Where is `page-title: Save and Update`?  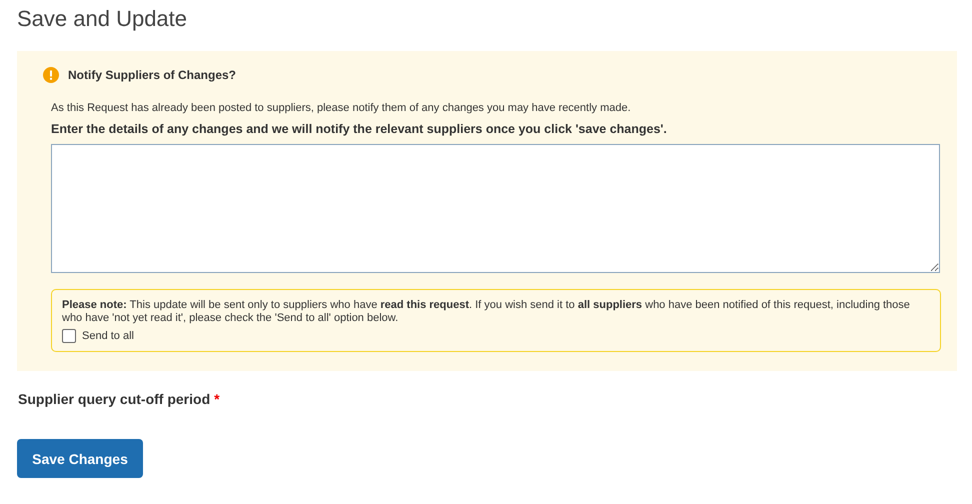 page-title: Save and Update is located at coordinates (102, 19).